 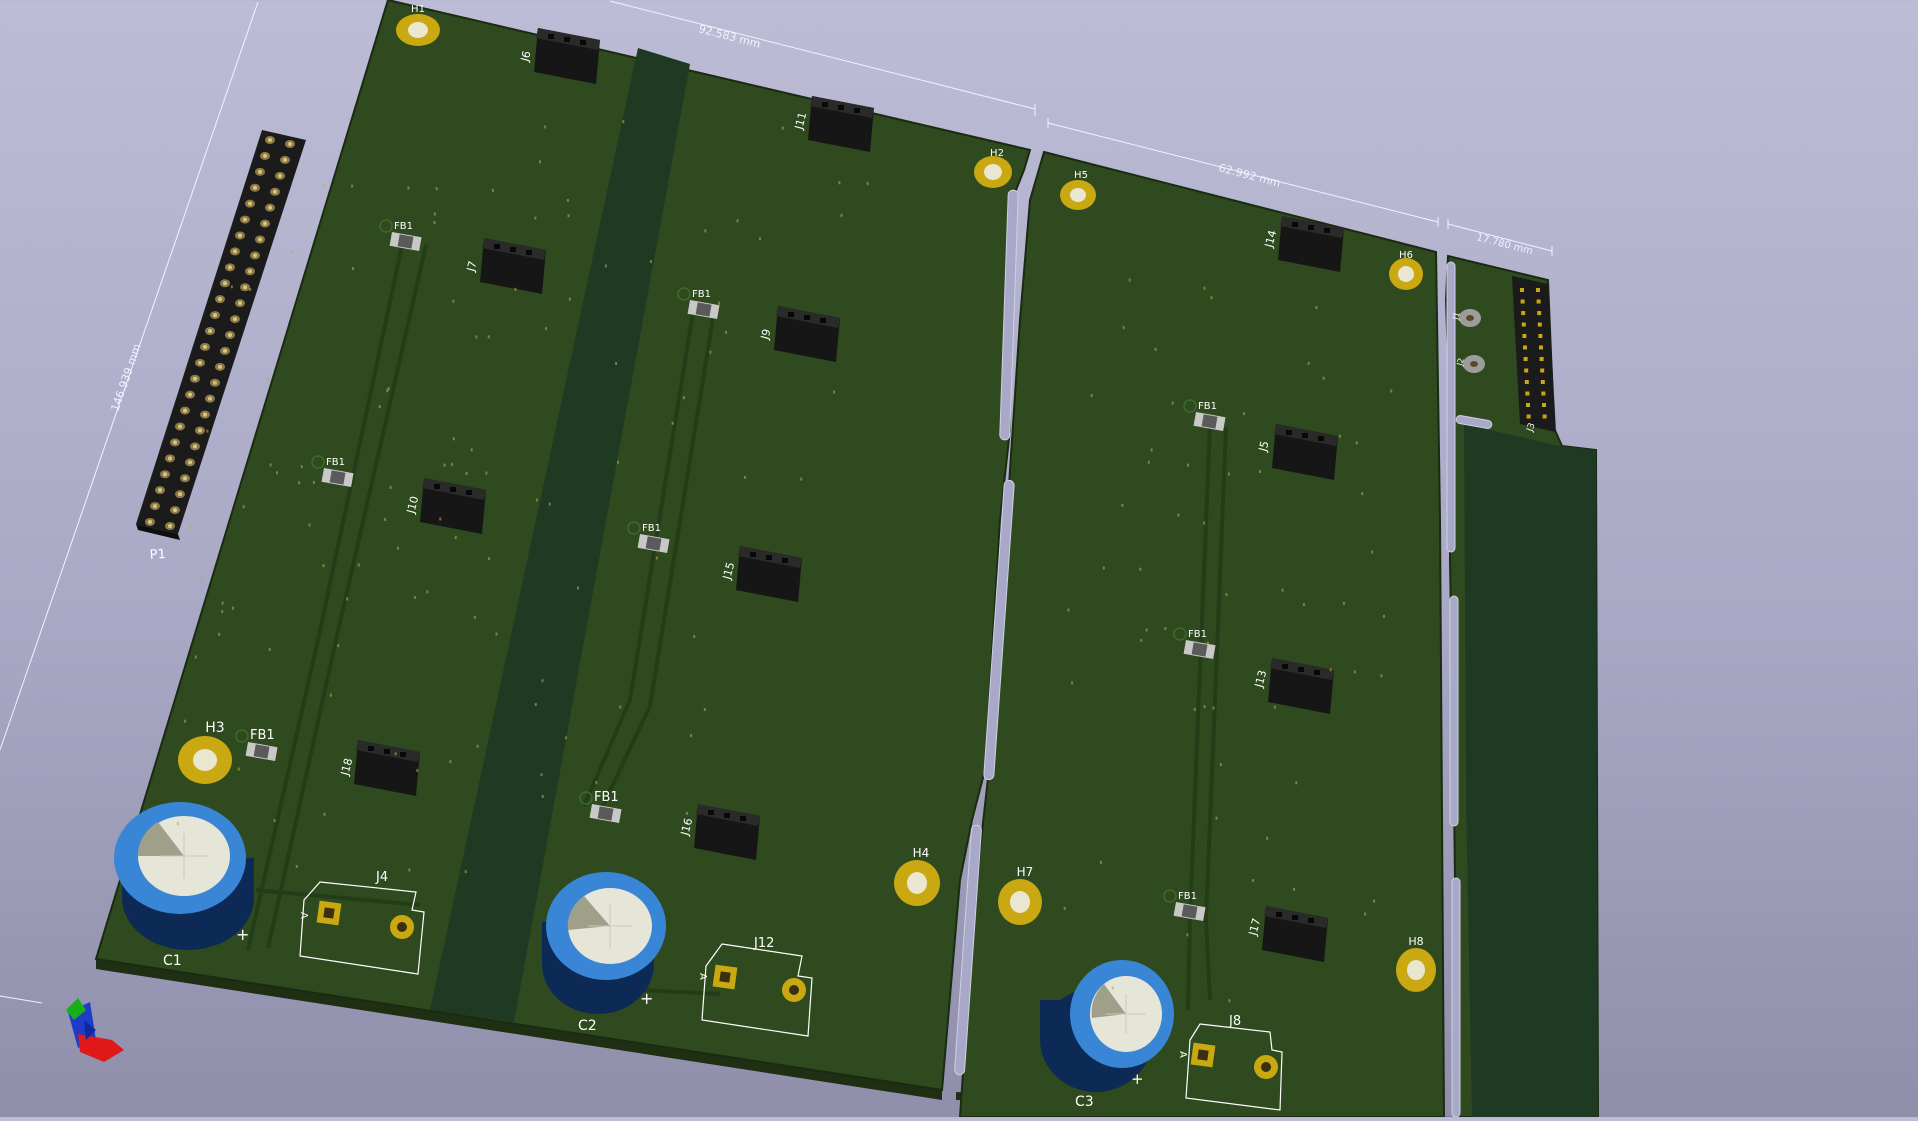 What do you see at coordinates (95, 1030) in the screenshot?
I see `axis-orientation-gizmo` at bounding box center [95, 1030].